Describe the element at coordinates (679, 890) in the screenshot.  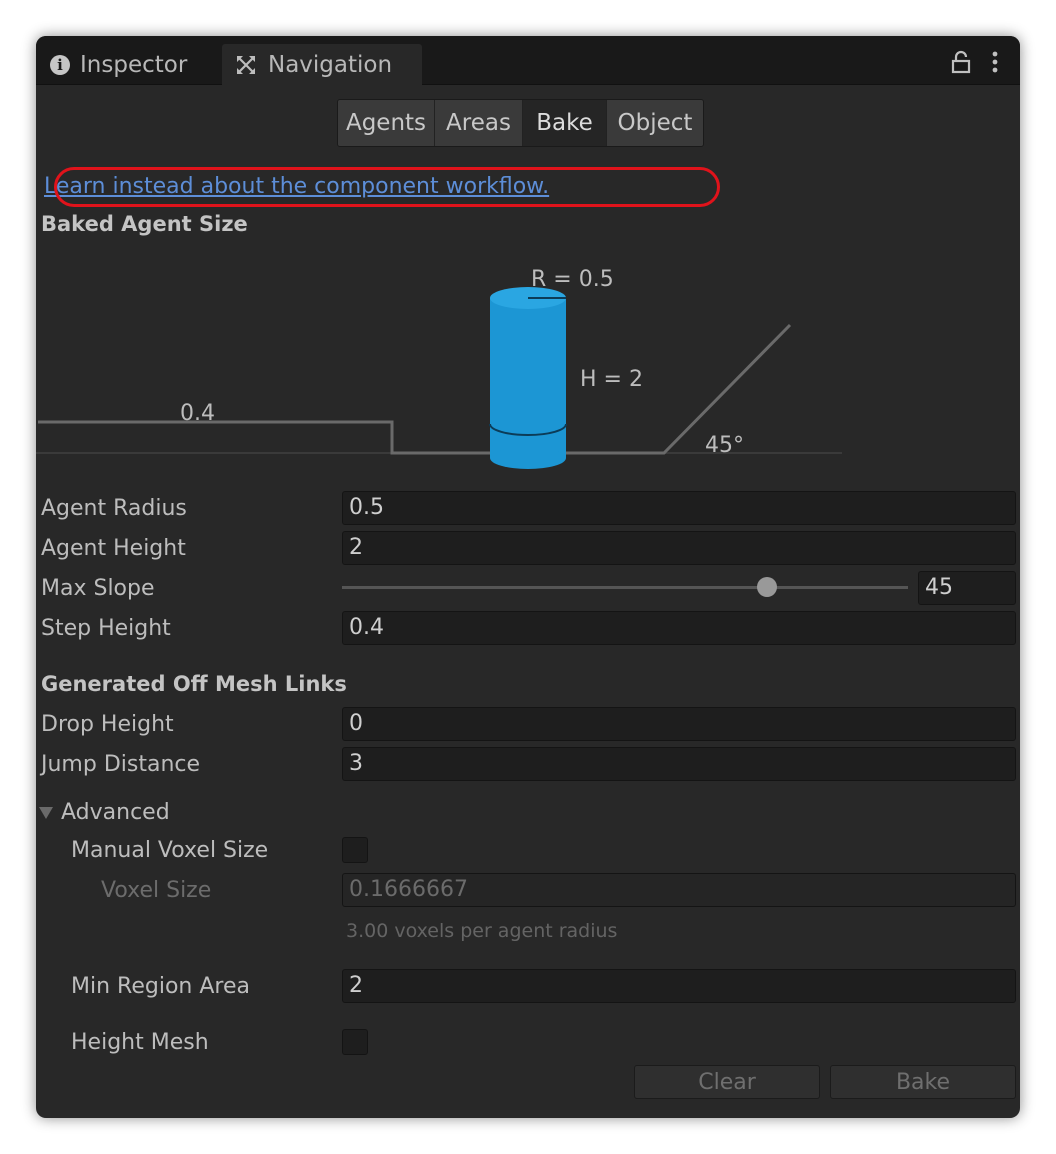
I see `voxel-size-field: 0.1666667` at that location.